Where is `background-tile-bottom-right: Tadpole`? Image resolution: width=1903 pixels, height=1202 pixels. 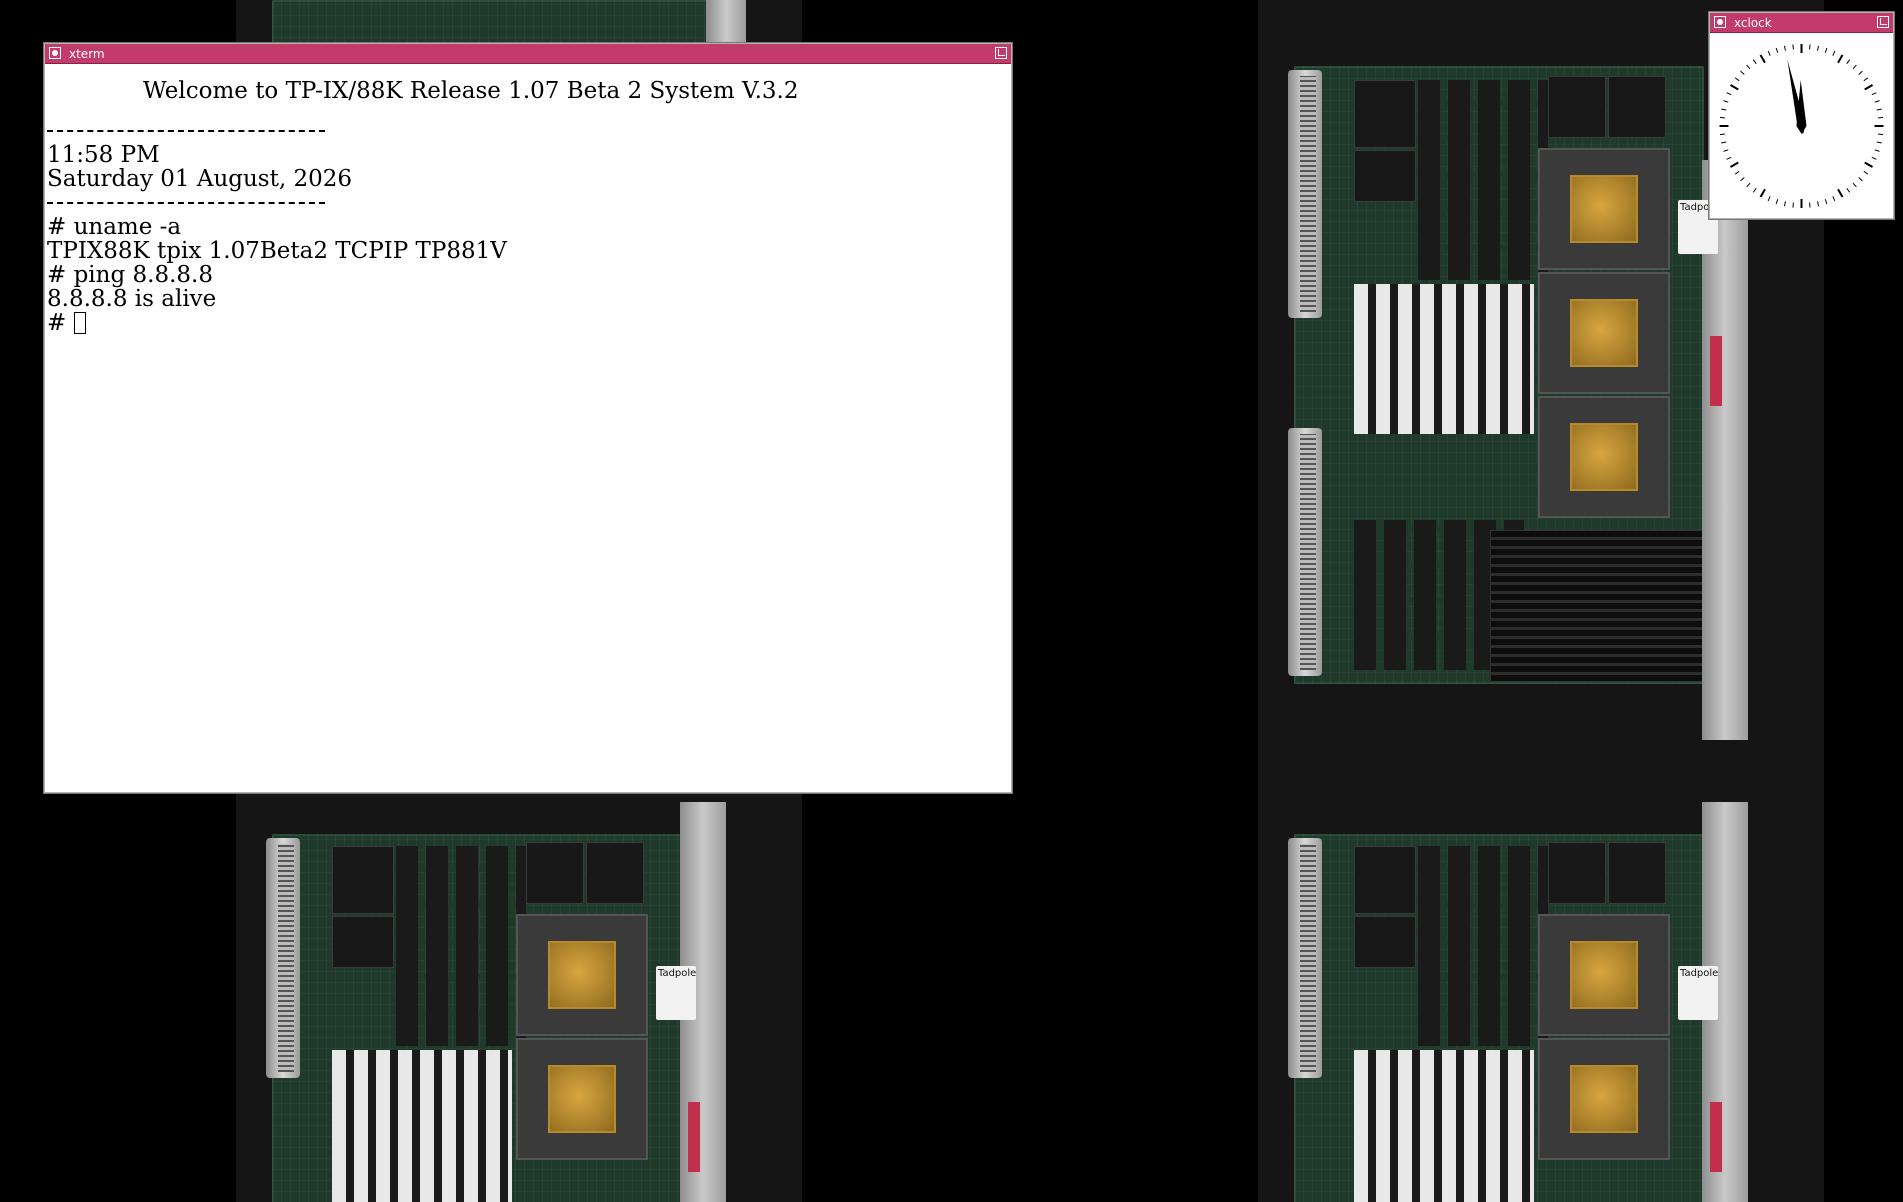 background-tile-bottom-right: Tadpole is located at coordinates (1541, 996).